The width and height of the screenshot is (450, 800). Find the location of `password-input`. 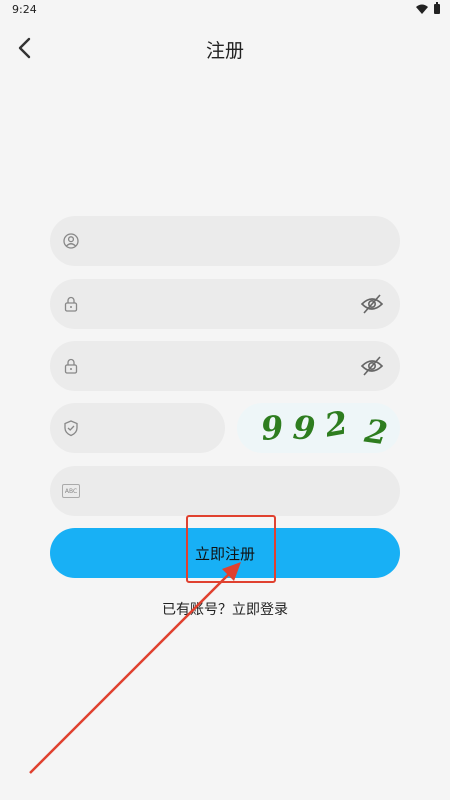

password-input is located at coordinates (226, 305).